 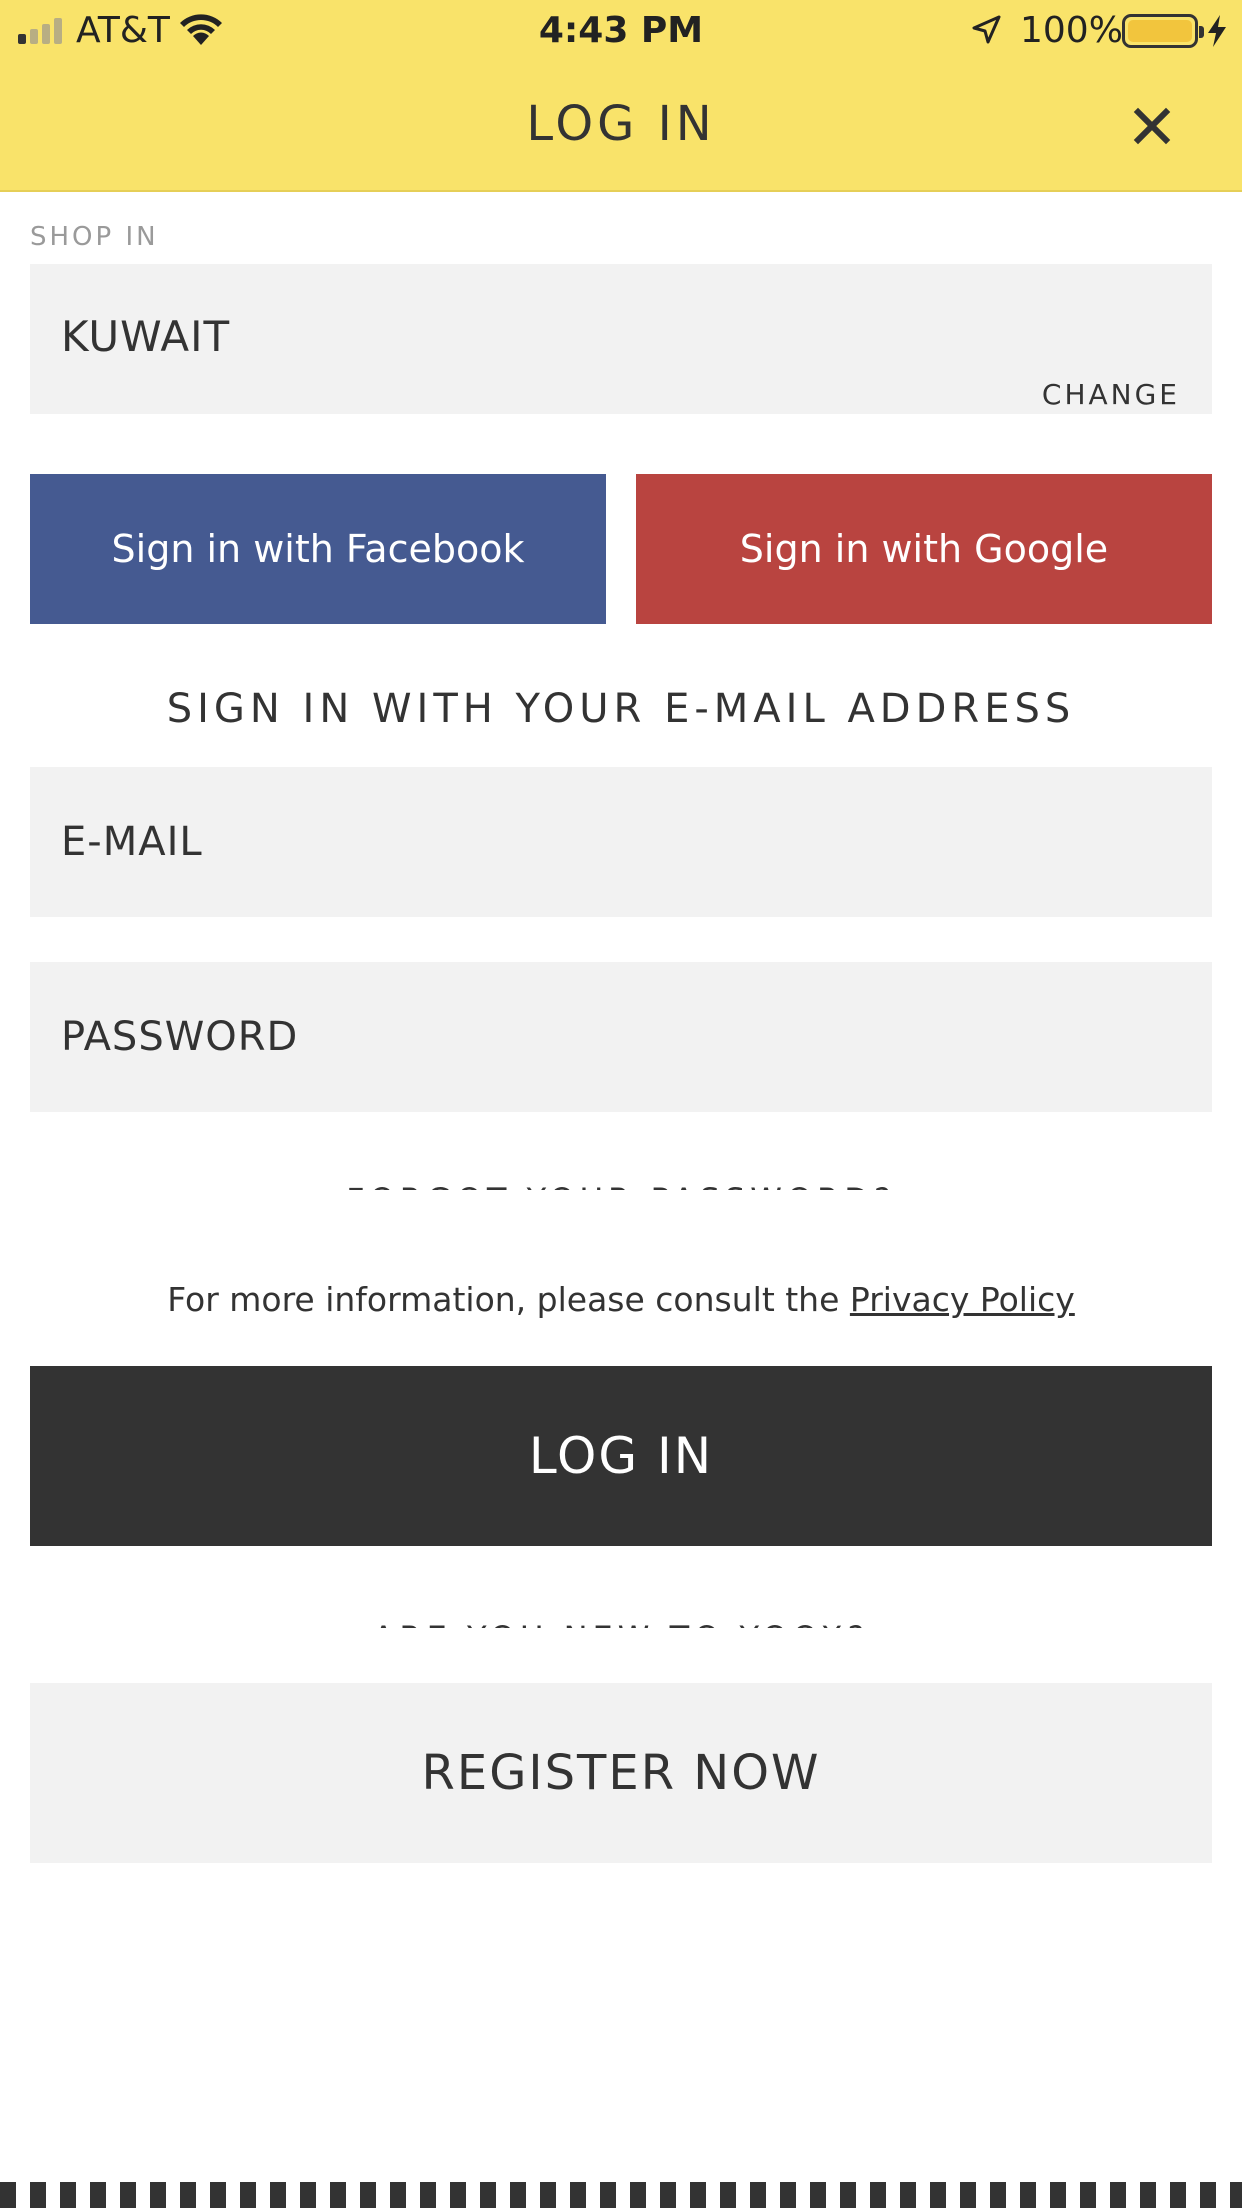 What do you see at coordinates (621, 1456) in the screenshot?
I see `login-button: LOG IN` at bounding box center [621, 1456].